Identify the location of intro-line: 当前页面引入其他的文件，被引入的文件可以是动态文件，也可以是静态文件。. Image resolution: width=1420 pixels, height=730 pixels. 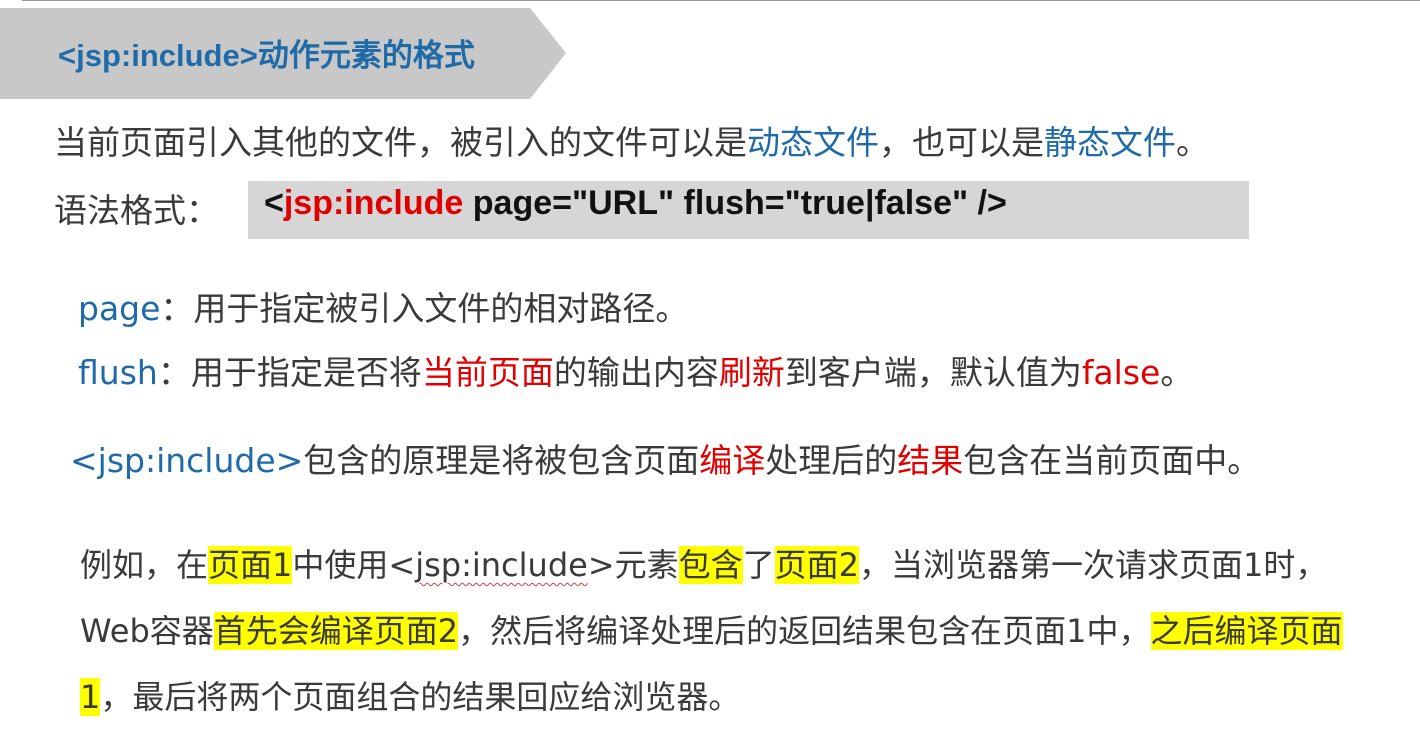
(631, 140).